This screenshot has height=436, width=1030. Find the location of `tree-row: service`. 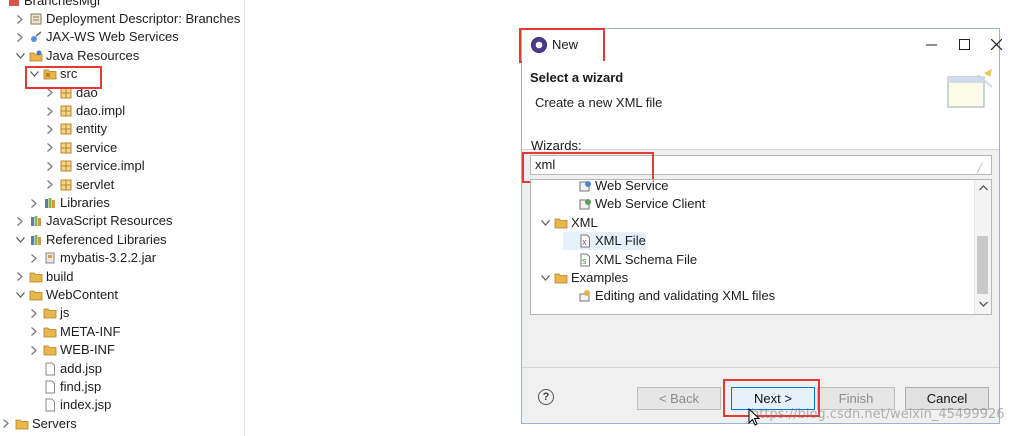

tree-row: service is located at coordinates (80, 148).